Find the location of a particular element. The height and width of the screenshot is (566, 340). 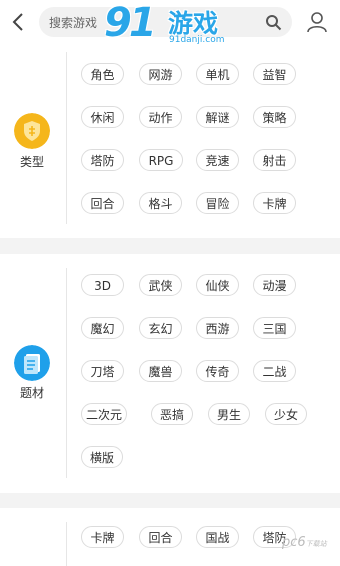

tag-button: 射击 is located at coordinates (274, 160).